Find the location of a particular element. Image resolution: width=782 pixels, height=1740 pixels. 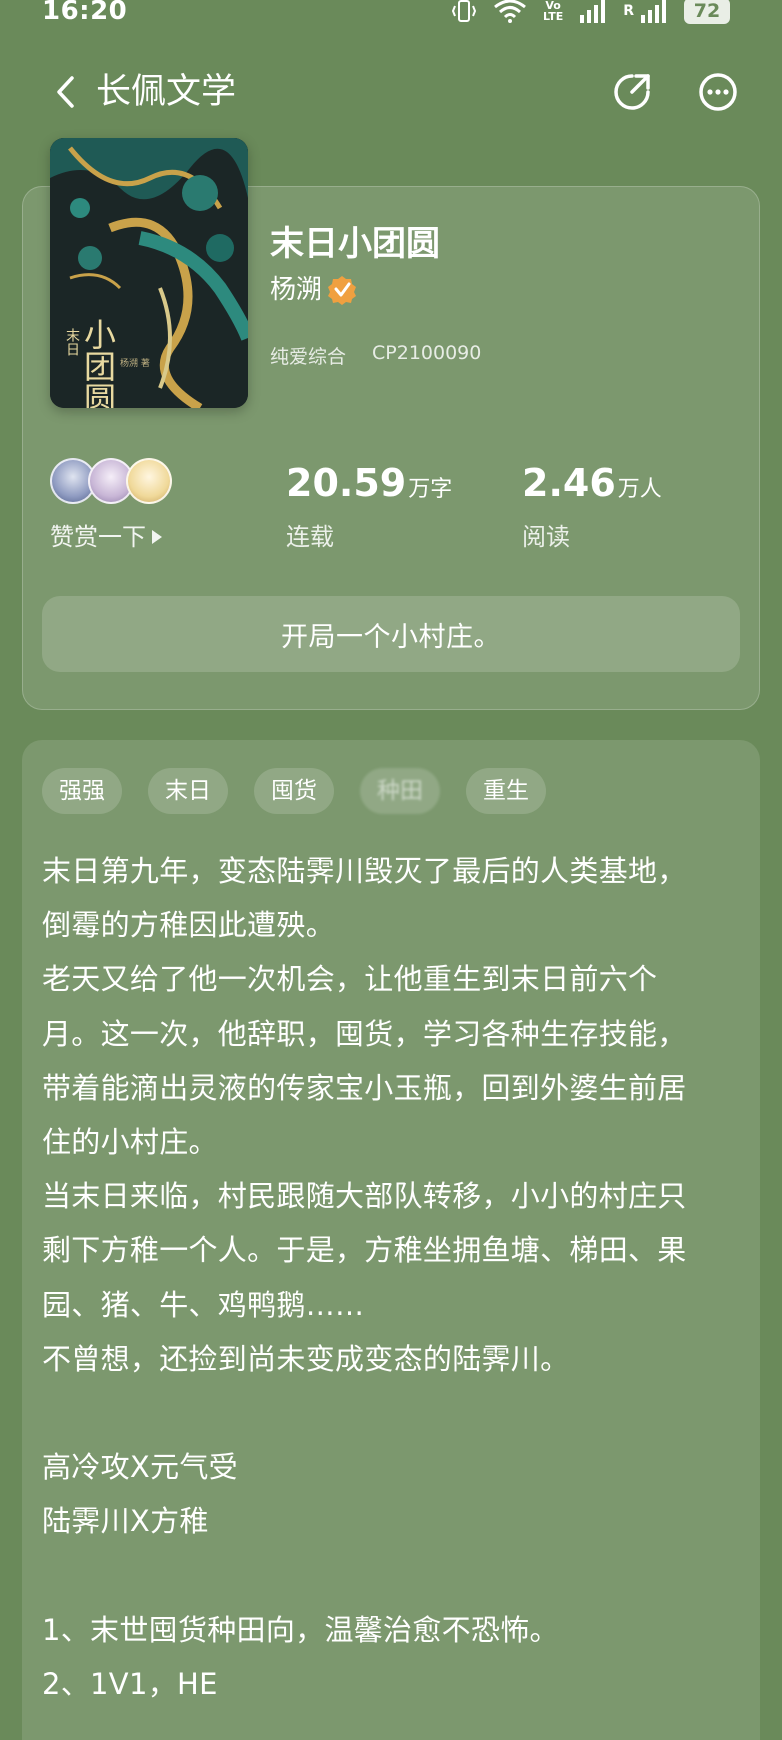

book-meta: 纯爱综合 CP2100090 is located at coordinates (375, 355).